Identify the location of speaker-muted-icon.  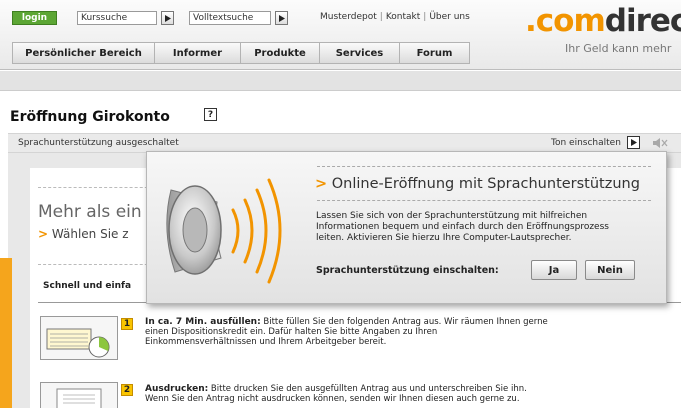
(660, 143).